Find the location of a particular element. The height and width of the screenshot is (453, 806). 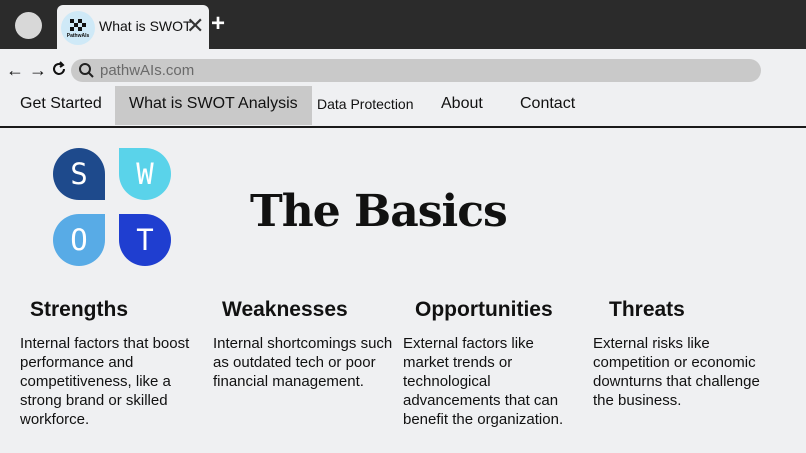

threats-title: Threats is located at coordinates (647, 309).